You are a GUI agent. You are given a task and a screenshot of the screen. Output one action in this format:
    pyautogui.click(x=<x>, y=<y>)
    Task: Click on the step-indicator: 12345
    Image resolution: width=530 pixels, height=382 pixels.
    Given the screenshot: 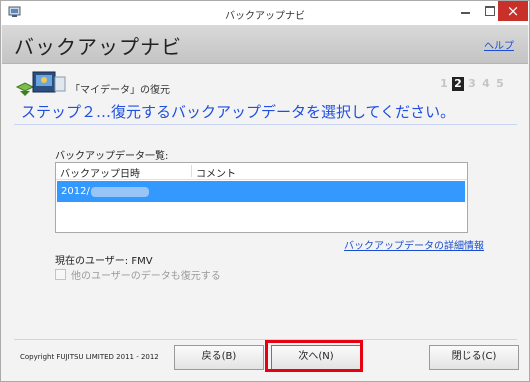 What is the action you would take?
    pyautogui.click(x=473, y=84)
    